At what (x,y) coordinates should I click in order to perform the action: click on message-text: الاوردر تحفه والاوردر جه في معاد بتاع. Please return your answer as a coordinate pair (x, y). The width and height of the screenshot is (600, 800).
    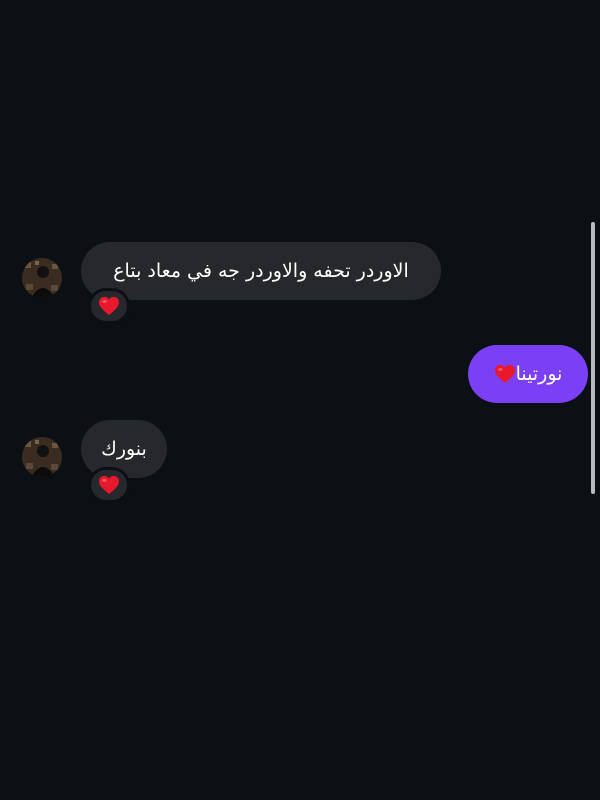
    Looking at the image, I should click on (261, 271).